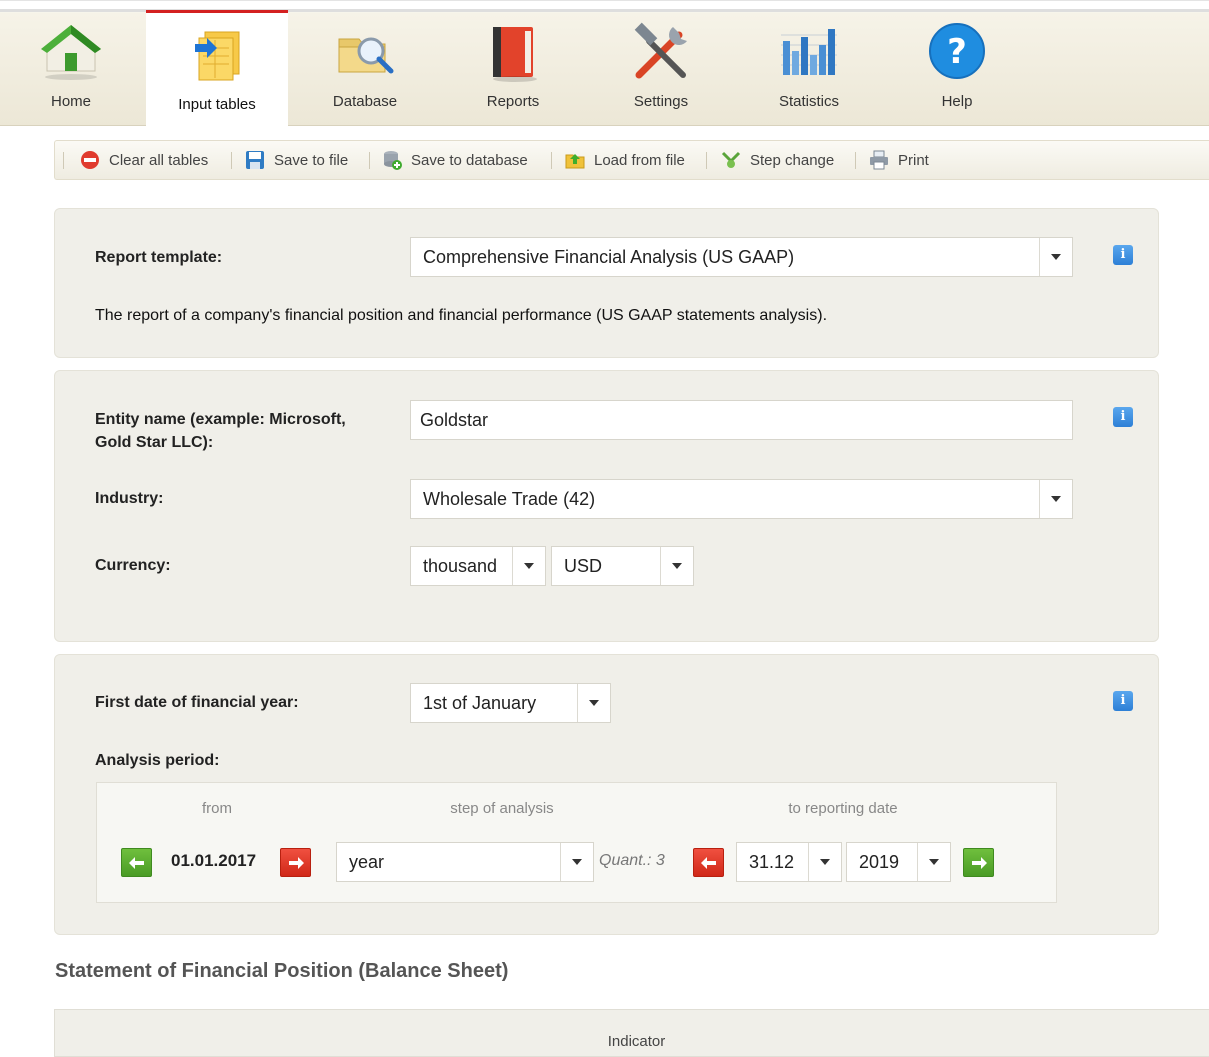 Image resolution: width=1209 pixels, height=1057 pixels. I want to click on to-prev-button, so click(708, 862).